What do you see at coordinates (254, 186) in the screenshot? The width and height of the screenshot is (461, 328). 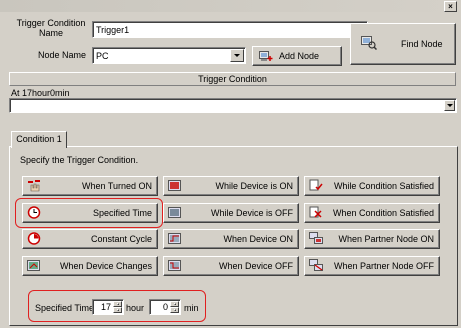 I see `condition-label: While Device is ON` at bounding box center [254, 186].